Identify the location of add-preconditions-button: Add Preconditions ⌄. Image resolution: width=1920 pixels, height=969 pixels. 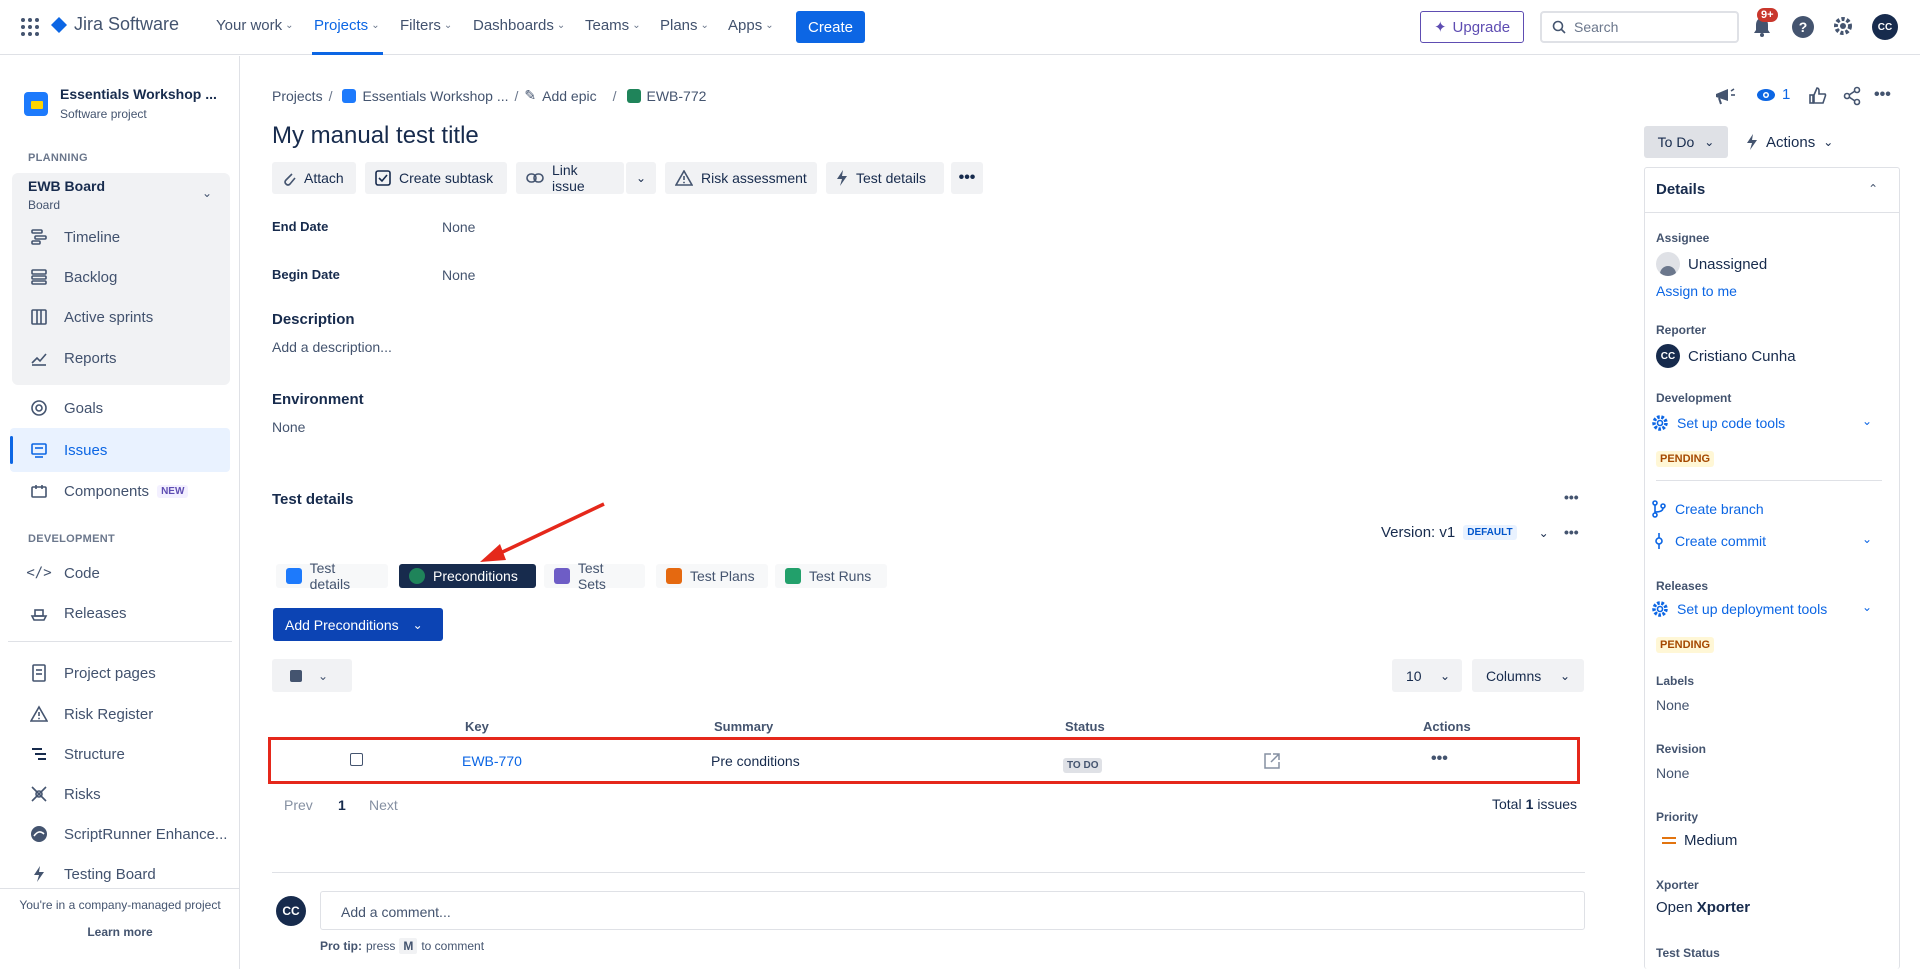
(358, 624).